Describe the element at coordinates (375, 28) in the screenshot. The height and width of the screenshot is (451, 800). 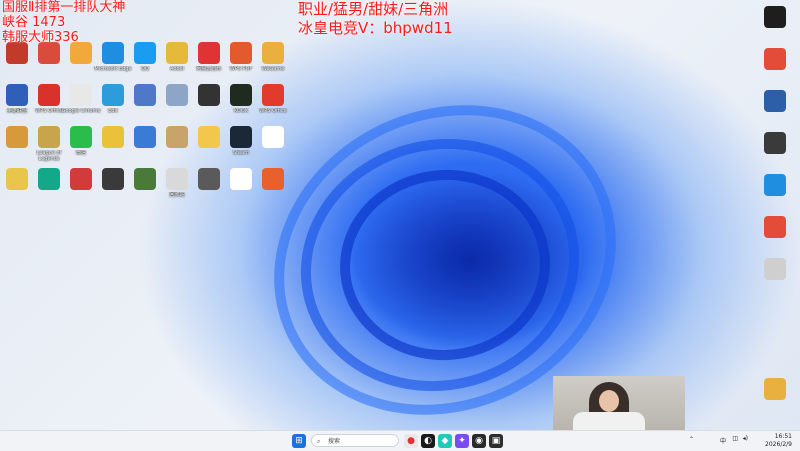
I see `overlay-right-line2: 冰皇电竞V：bhpwd11` at that location.